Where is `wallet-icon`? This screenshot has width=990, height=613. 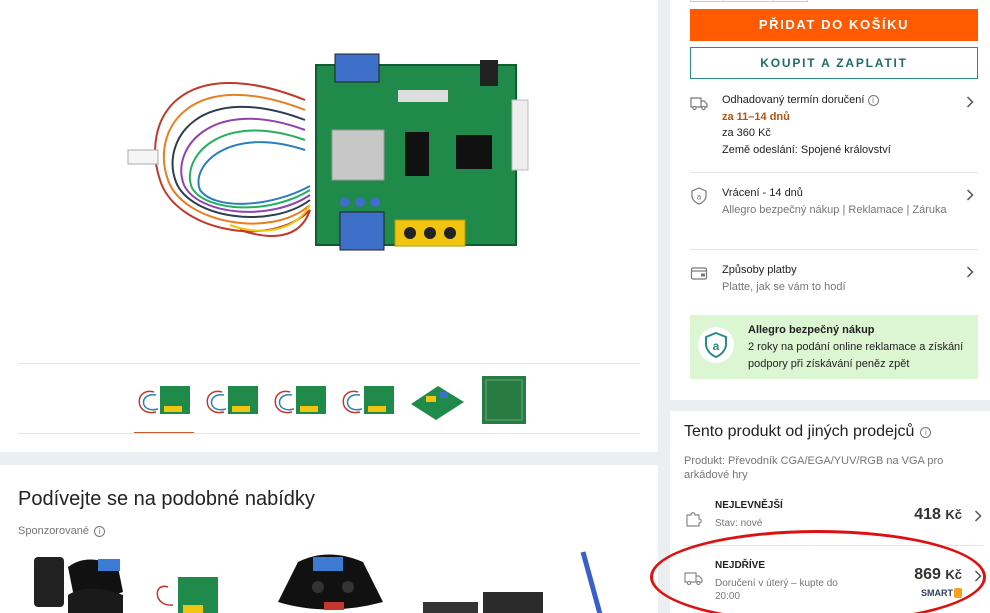 wallet-icon is located at coordinates (699, 273).